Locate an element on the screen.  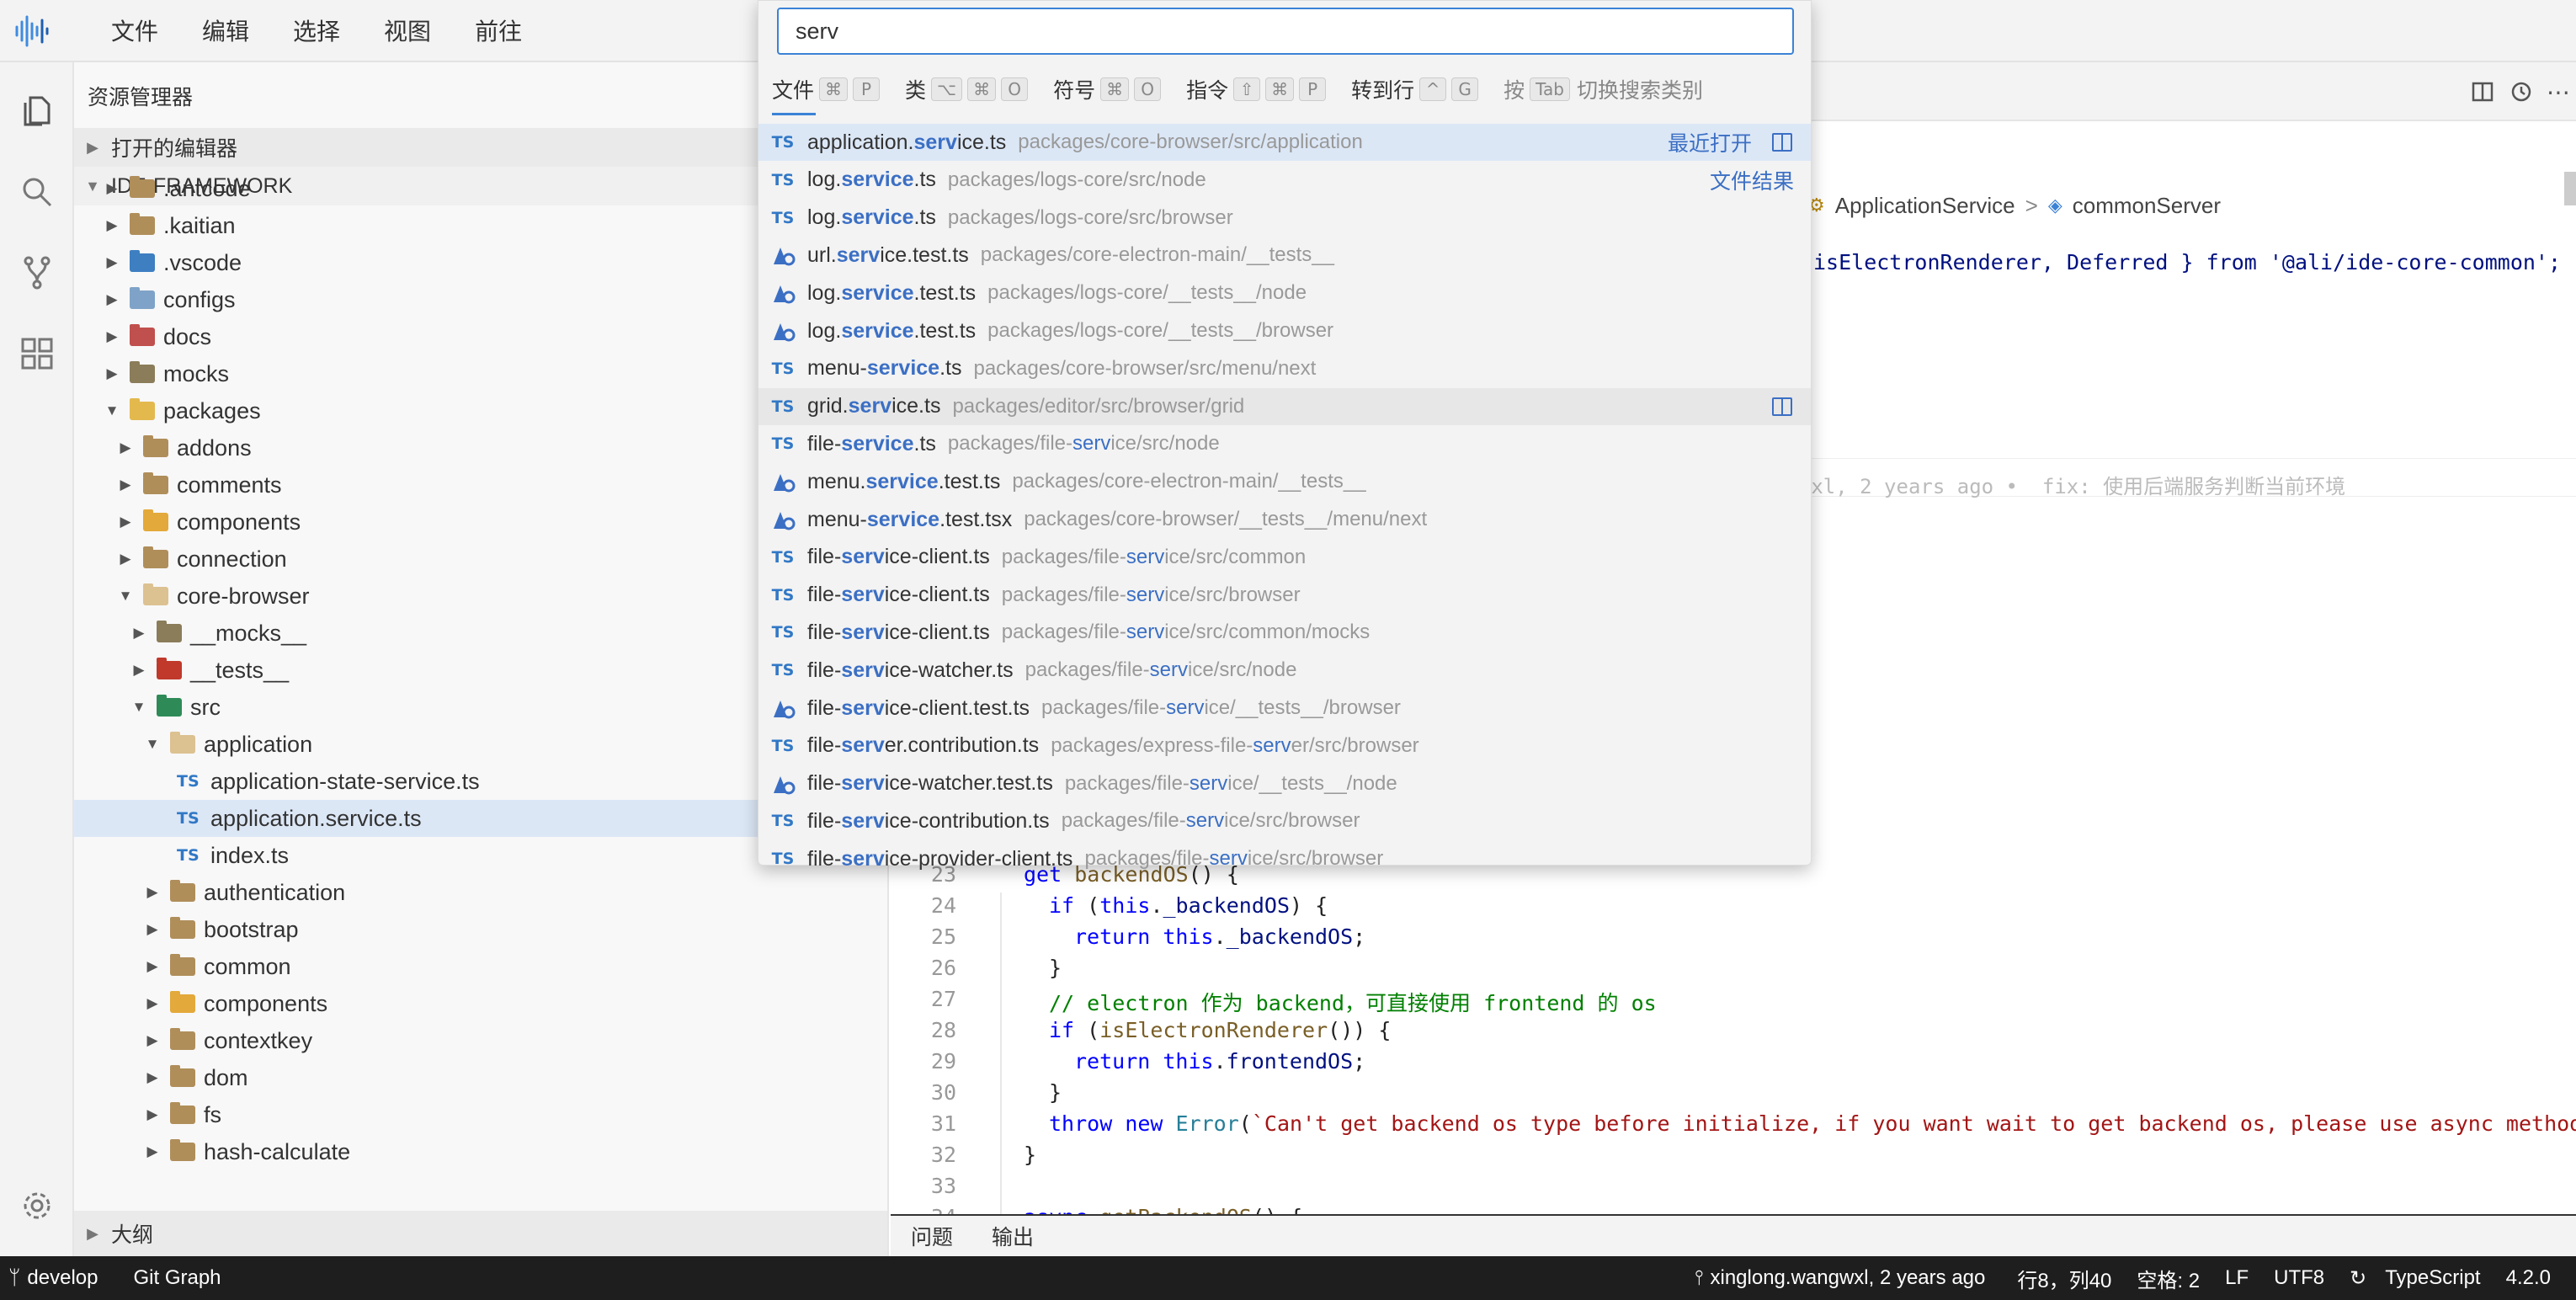
menu-go: 前往 is located at coordinates (499, 30).